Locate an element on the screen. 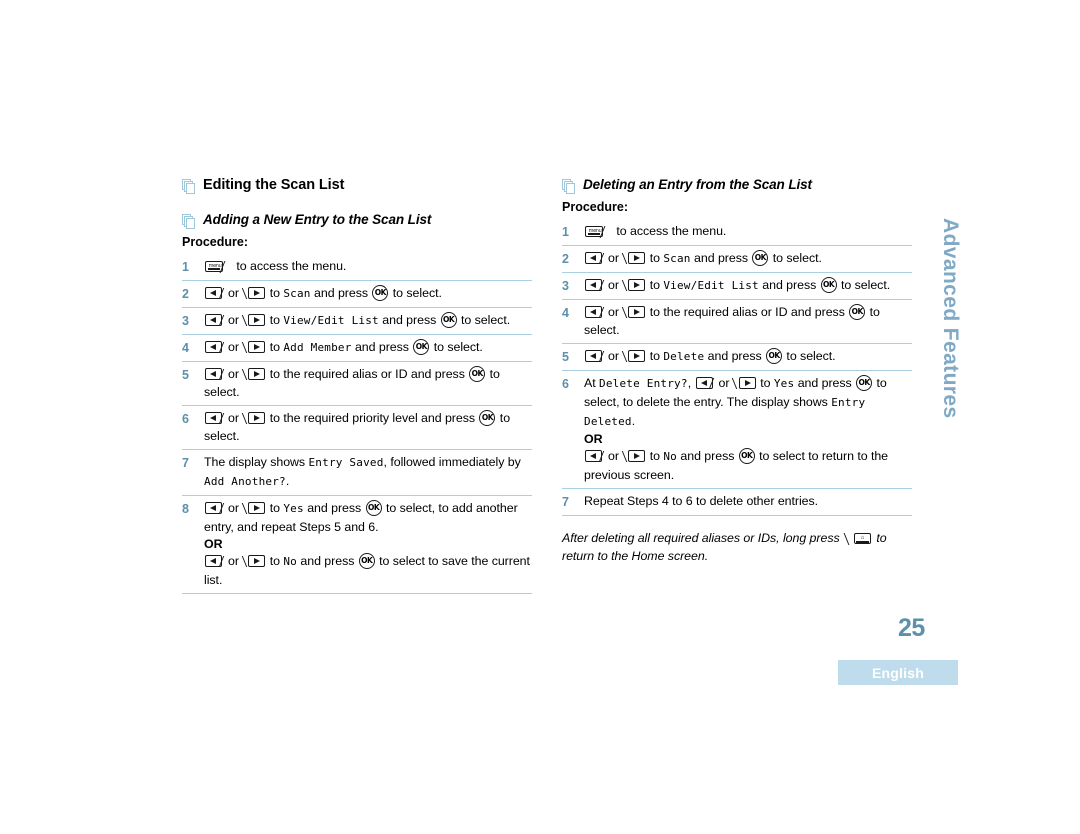 Image resolution: width=1080 pixels, height=834 pixels. subsection-heading: Deleting an Entry from the Scan List is located at coordinates (737, 185).